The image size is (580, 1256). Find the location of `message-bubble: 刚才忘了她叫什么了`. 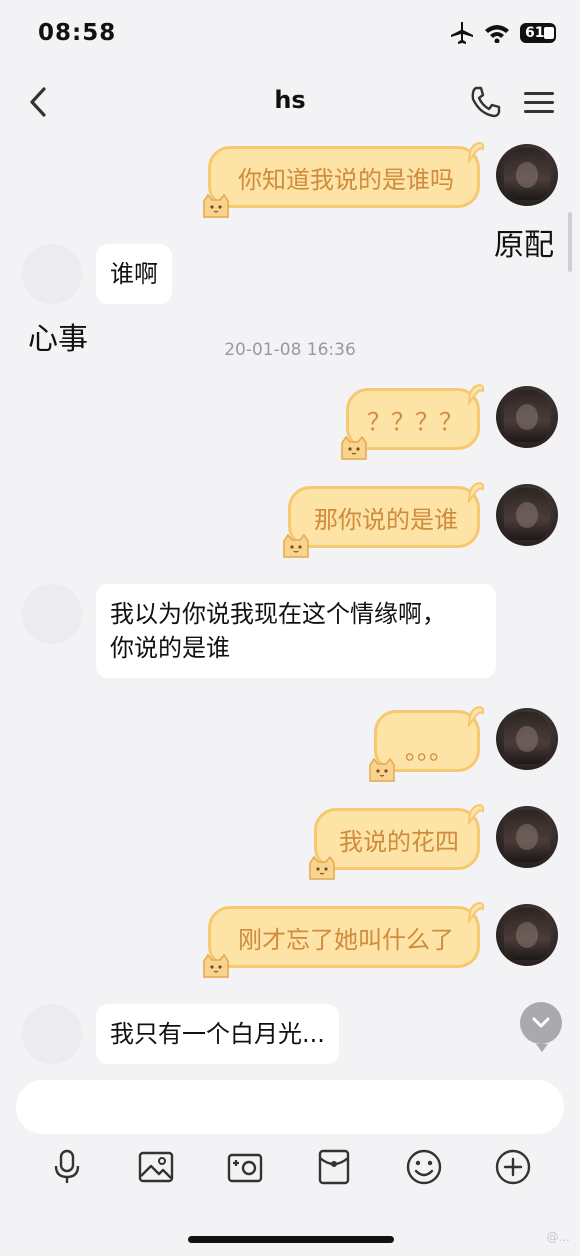

message-bubble: 刚才忘了她叫什么了 is located at coordinates (344, 939).